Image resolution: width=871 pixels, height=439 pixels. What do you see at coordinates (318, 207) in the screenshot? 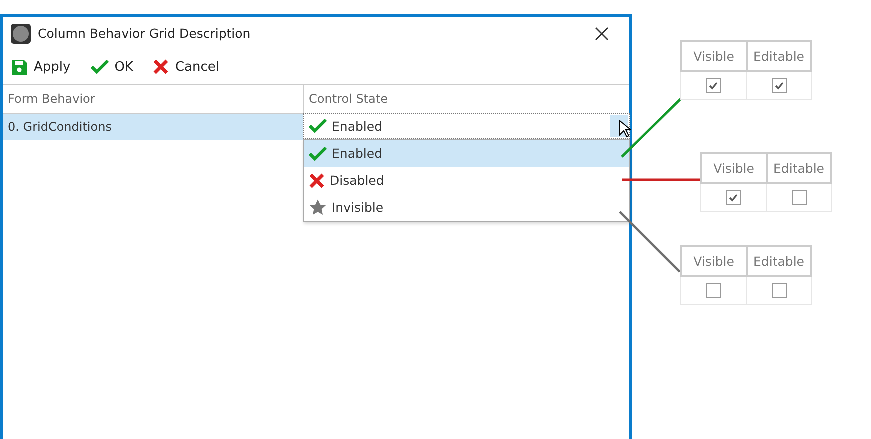
I see `star-icon` at bounding box center [318, 207].